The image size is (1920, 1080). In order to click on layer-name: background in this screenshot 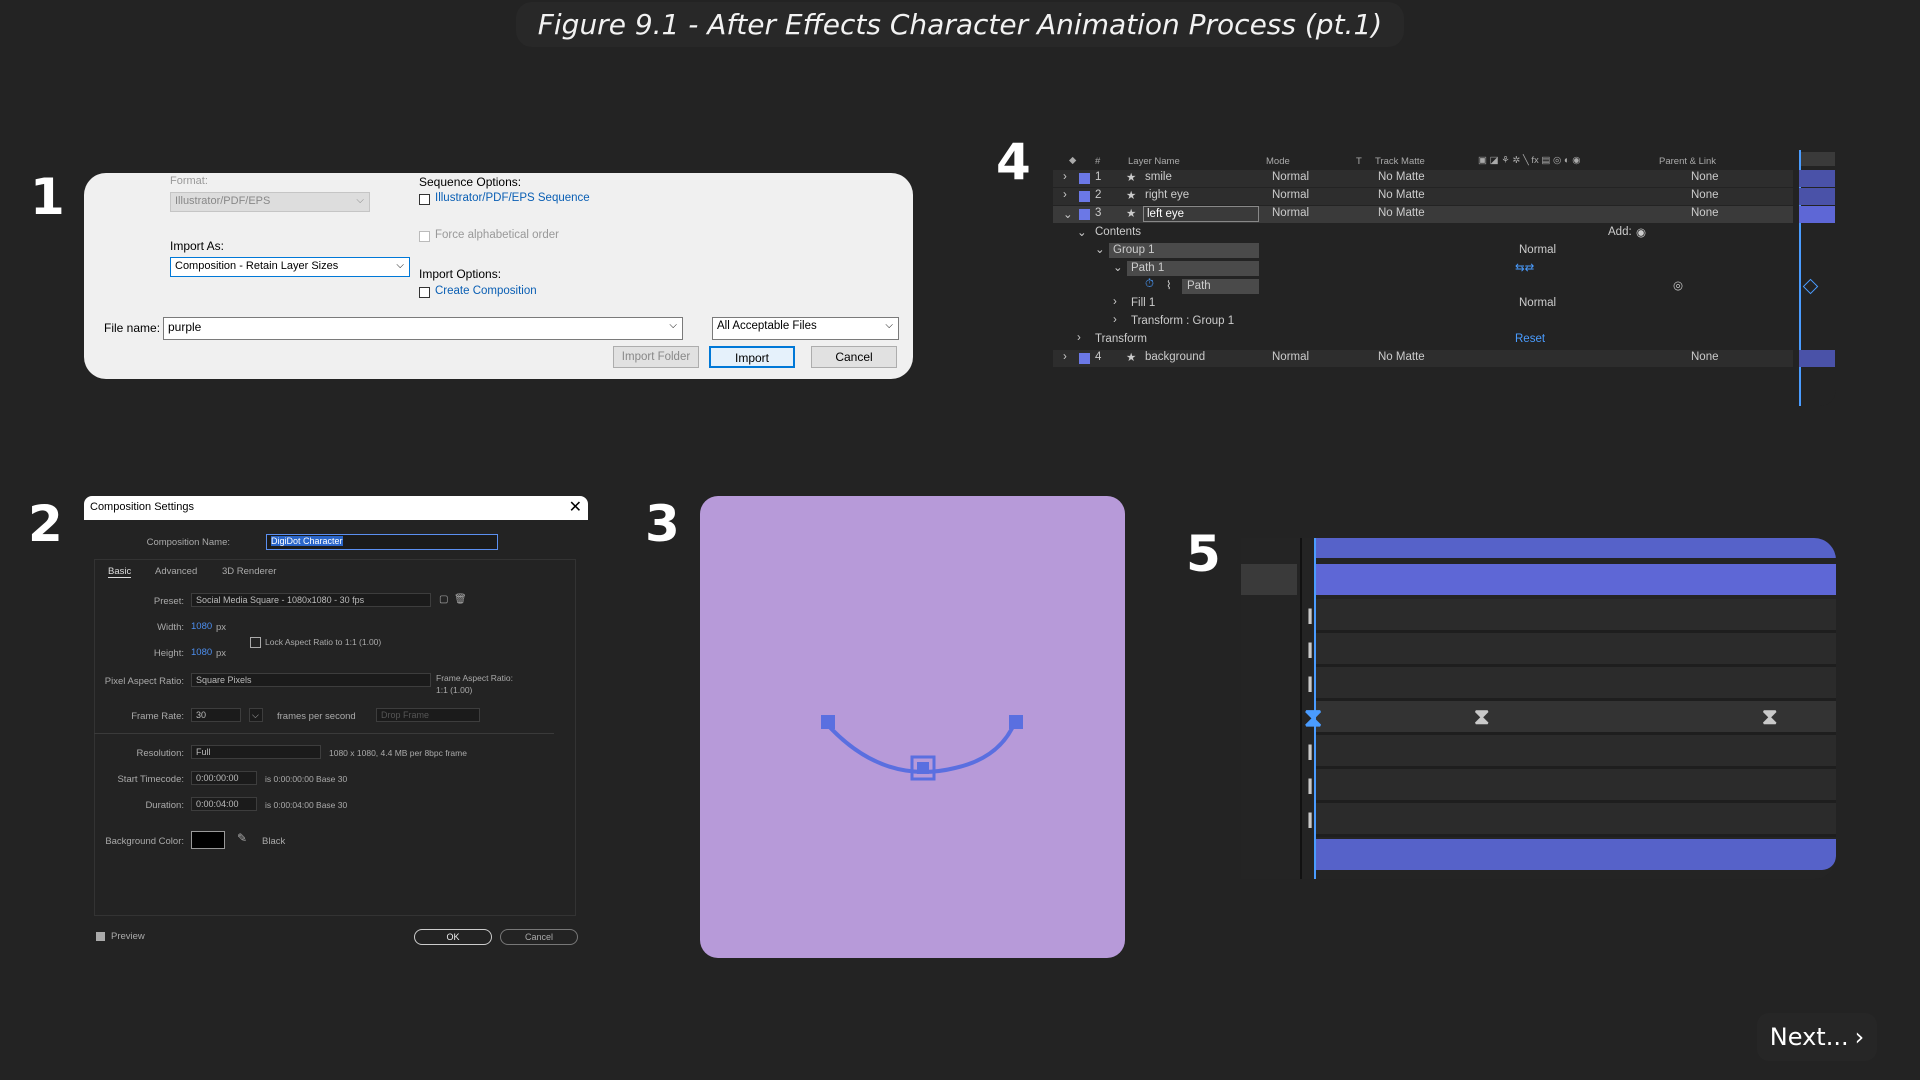, I will do `click(1175, 357)`.